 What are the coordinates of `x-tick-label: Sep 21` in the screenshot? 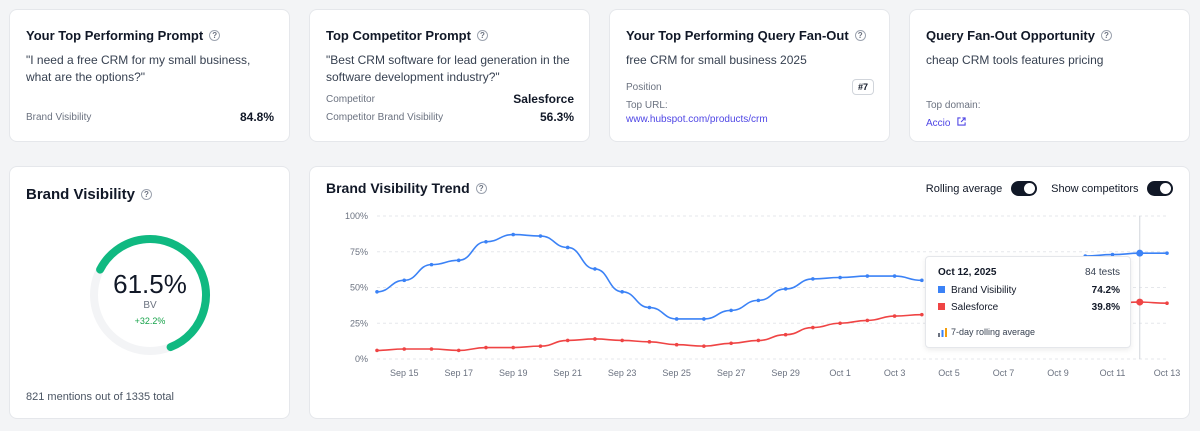 It's located at (567, 373).